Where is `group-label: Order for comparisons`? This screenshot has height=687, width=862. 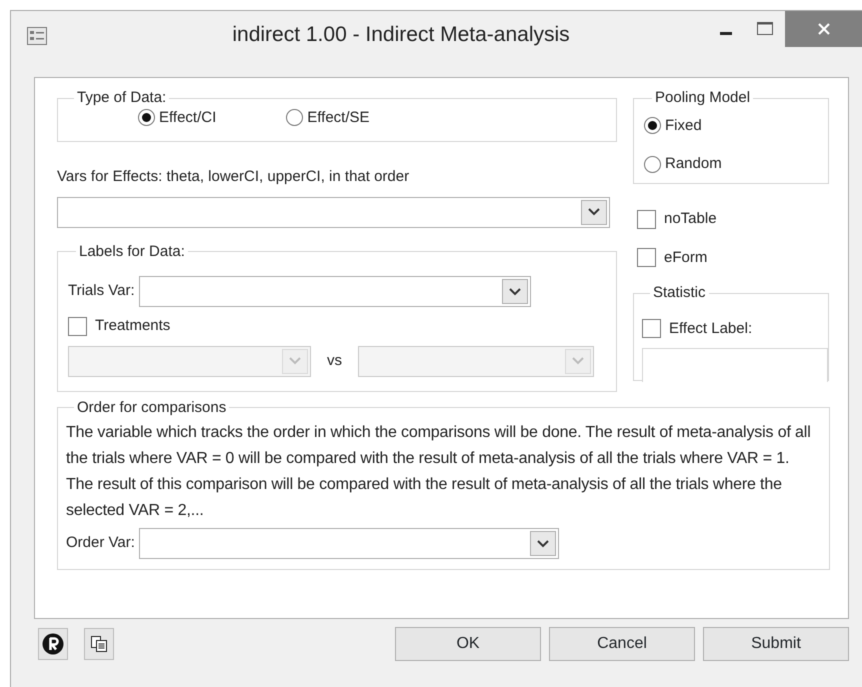
group-label: Order for comparisons is located at coordinates (152, 408).